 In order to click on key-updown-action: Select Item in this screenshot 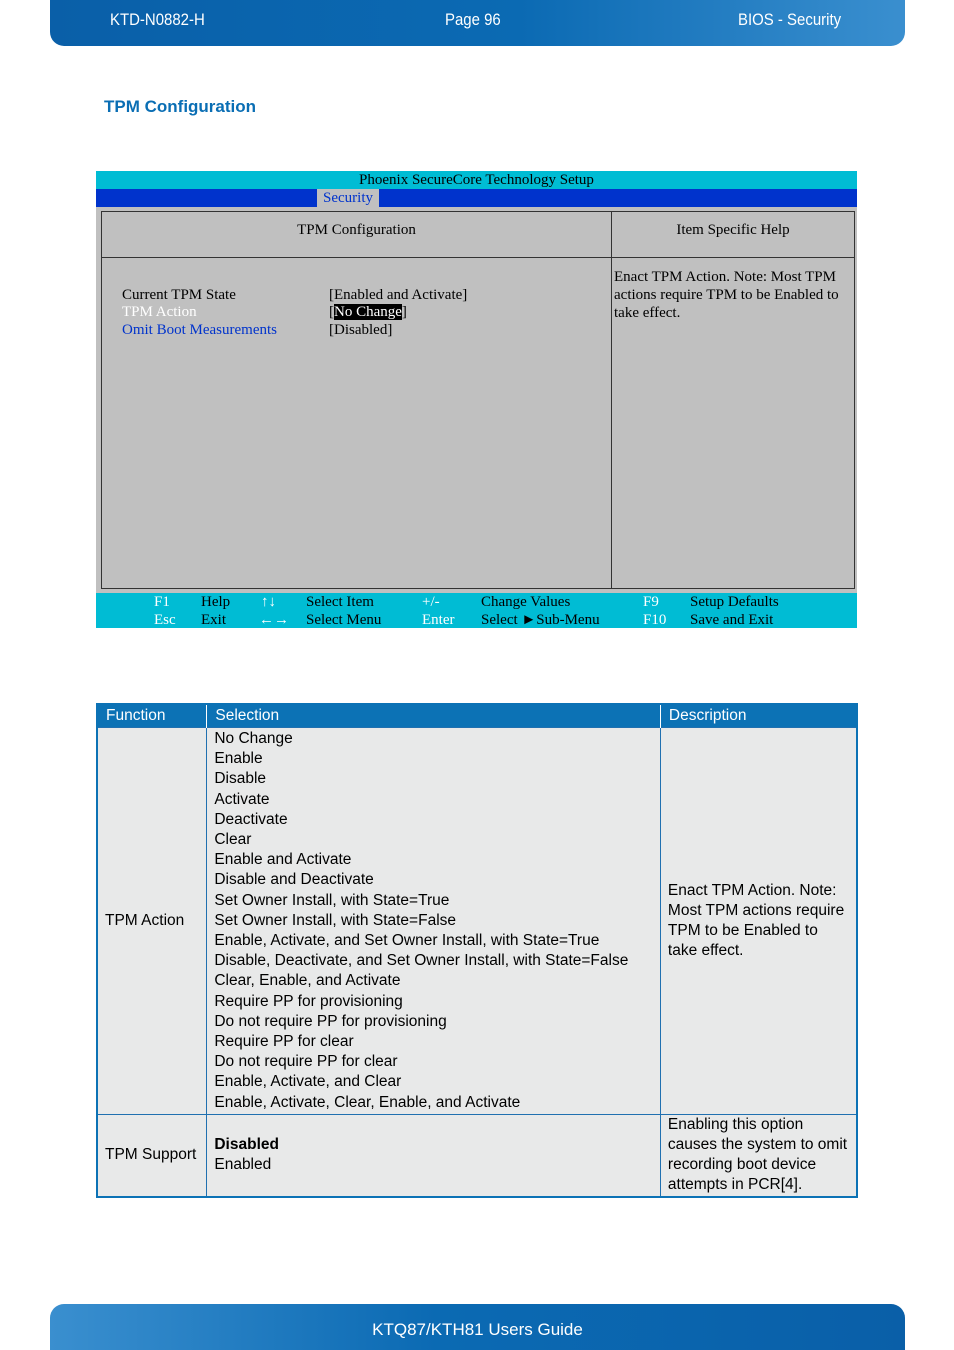, I will do `click(340, 602)`.